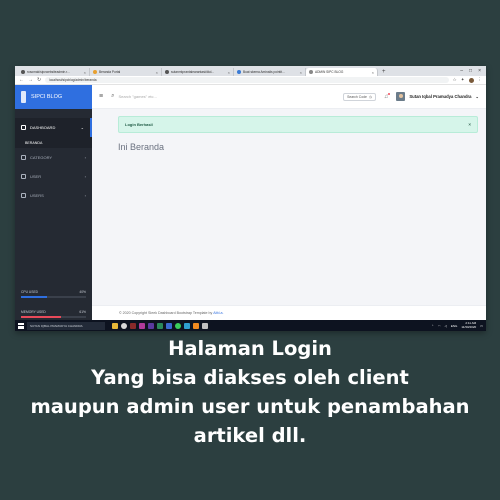 This screenshot has width=500, height=500. I want to click on bell-icon: ♫, so click(387, 96).